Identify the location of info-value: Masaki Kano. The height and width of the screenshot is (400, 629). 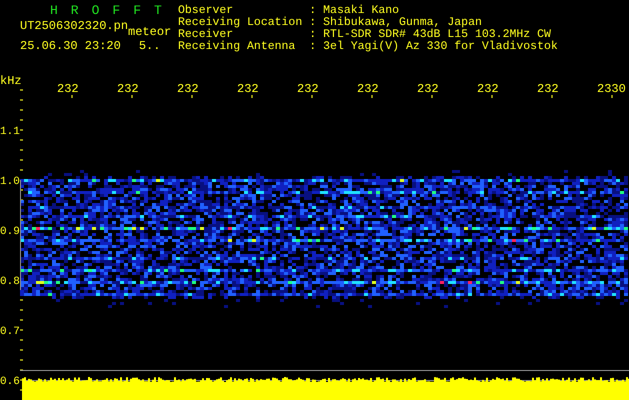
(361, 11).